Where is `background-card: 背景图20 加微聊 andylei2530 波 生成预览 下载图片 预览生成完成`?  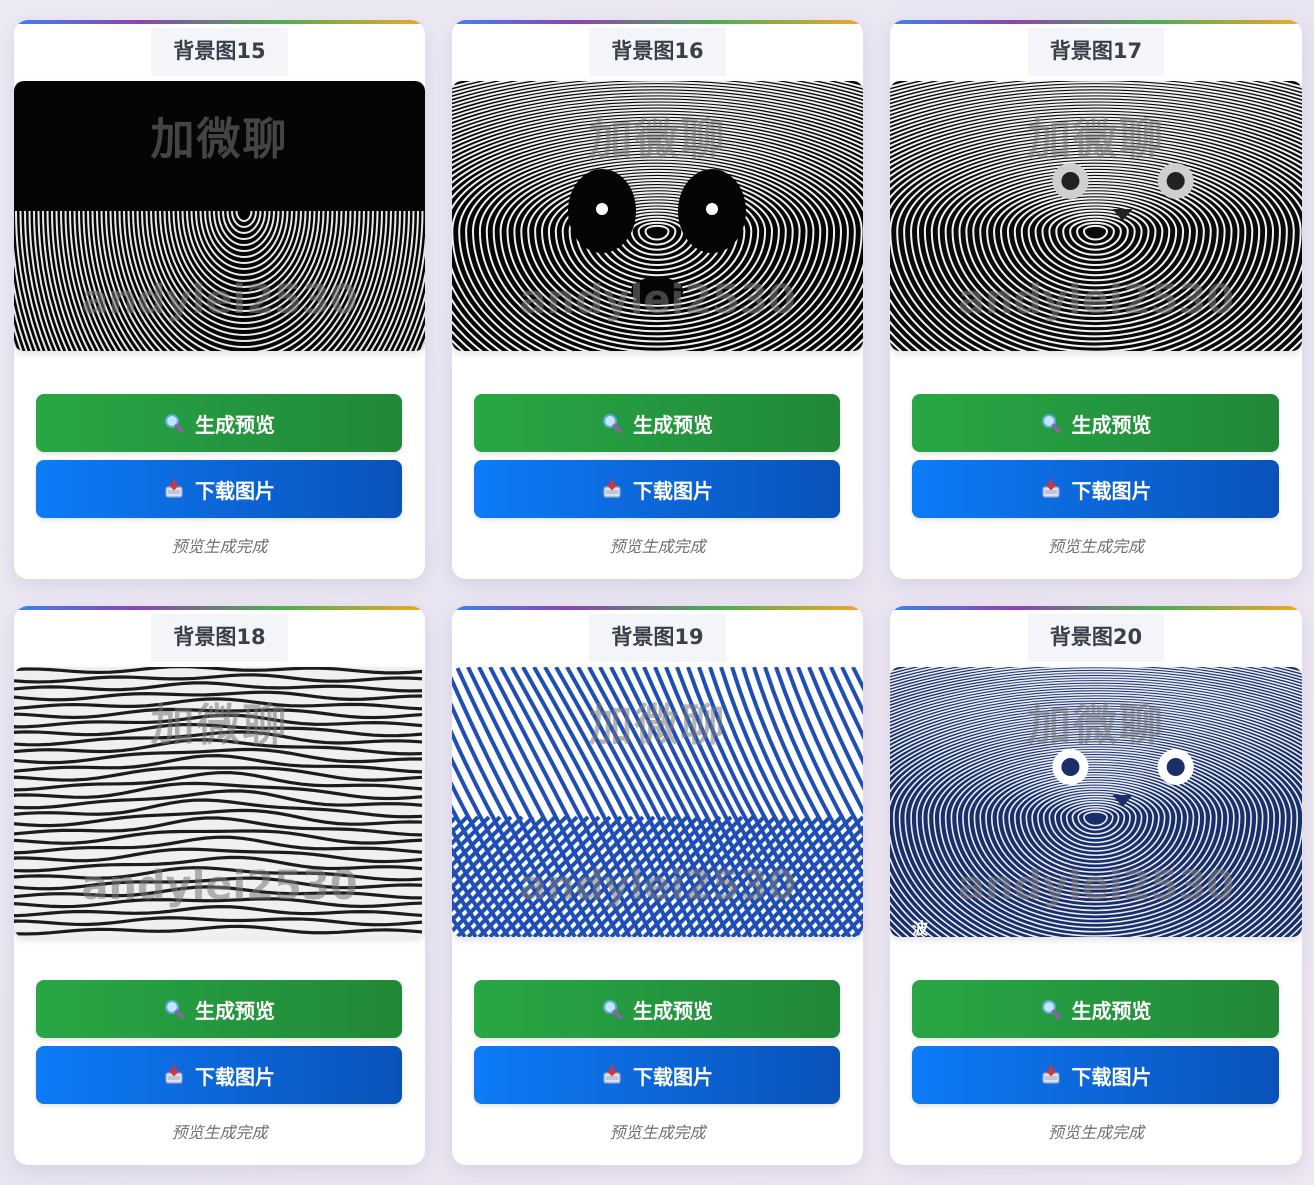
background-card: 背景图20 加微聊 andylei2530 波 生成预览 下载图片 预览生成完成 is located at coordinates (1096, 885).